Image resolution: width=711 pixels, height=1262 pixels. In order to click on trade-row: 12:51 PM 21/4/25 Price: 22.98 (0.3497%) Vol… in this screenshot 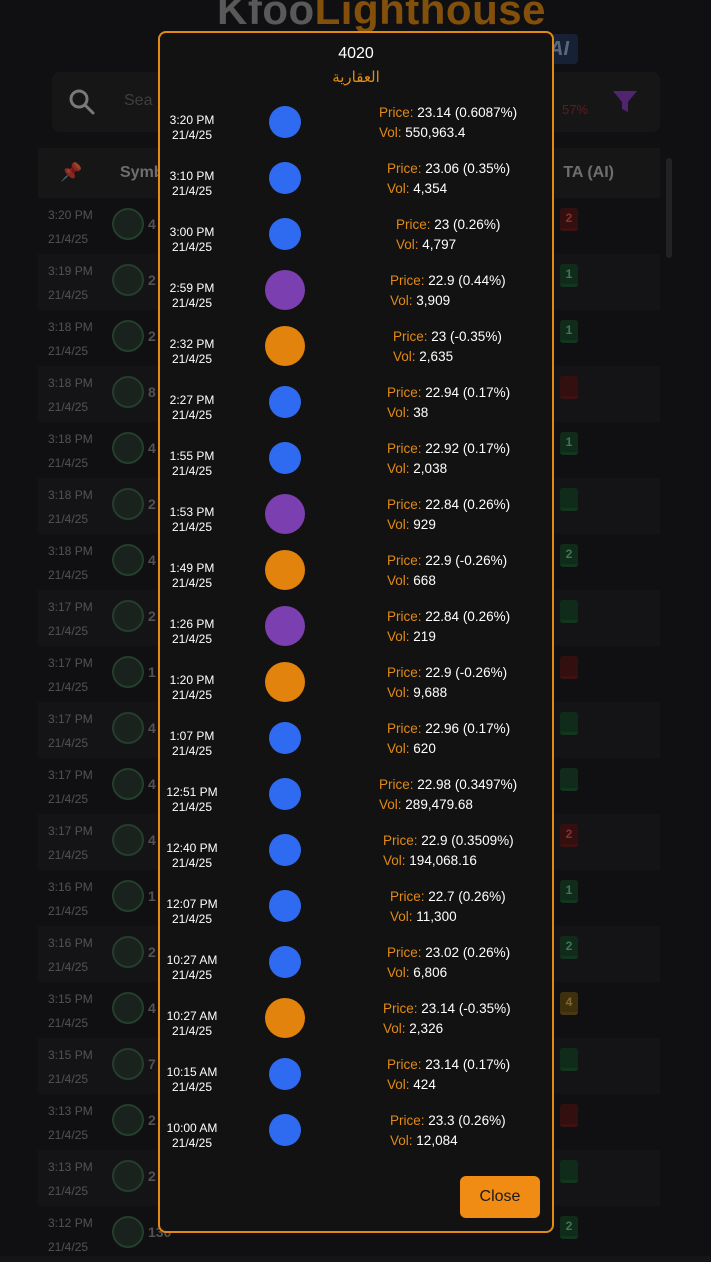, I will do `click(356, 800)`.